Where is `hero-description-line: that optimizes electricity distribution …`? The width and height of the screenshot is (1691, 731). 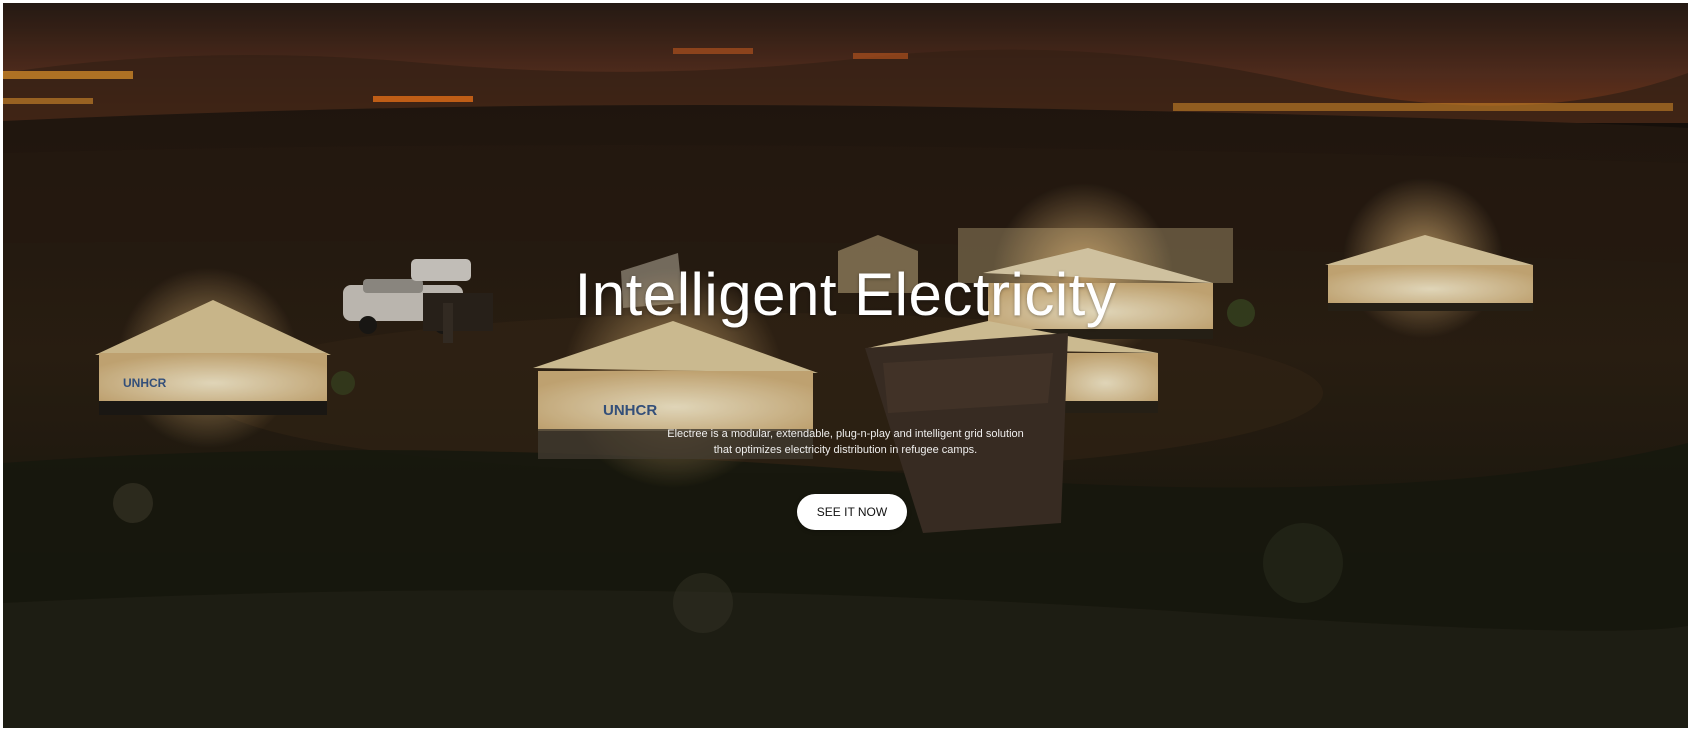 hero-description-line: that optimizes electricity distribution … is located at coordinates (845, 450).